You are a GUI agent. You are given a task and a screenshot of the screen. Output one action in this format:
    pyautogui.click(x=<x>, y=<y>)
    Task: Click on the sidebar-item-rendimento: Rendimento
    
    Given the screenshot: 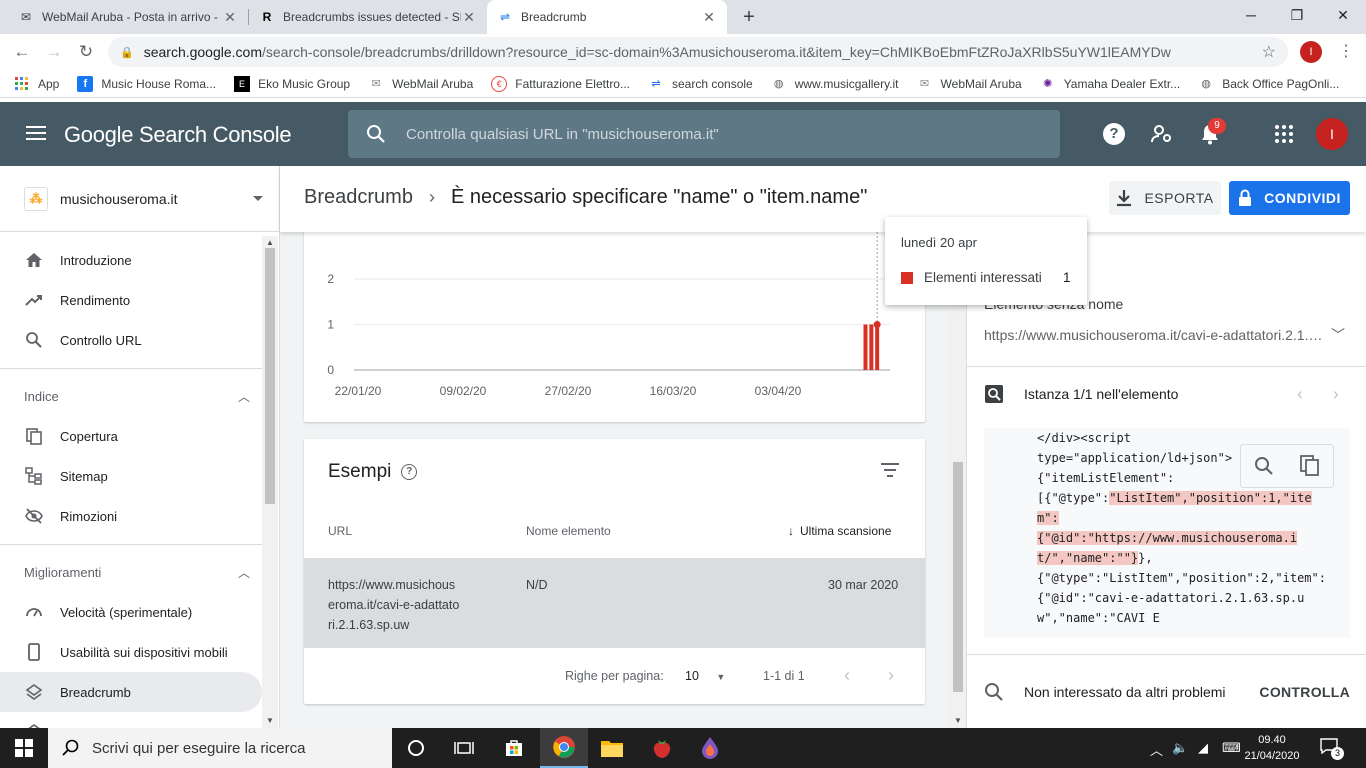 What is the action you would take?
    pyautogui.click(x=131, y=300)
    